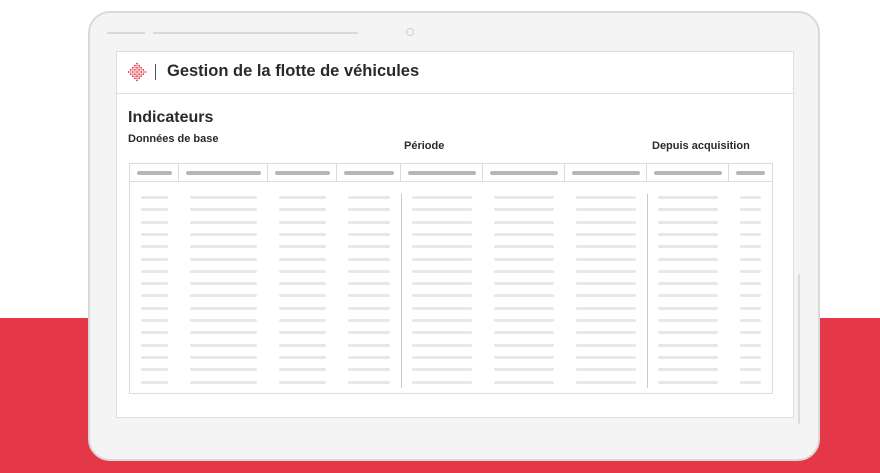 This screenshot has height=473, width=880. I want to click on column-group-separator, so click(401, 291).